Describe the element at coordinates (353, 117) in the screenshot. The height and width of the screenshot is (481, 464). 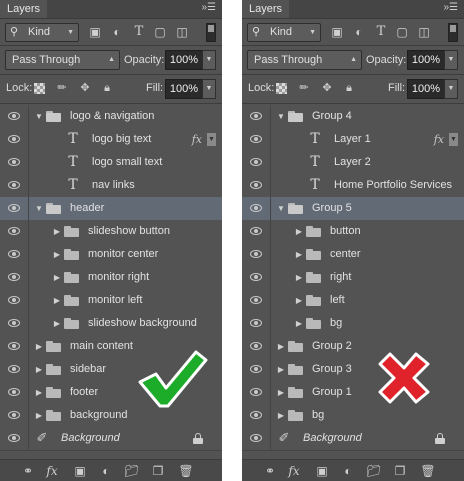
I see `group-layer-row: ▼ Group 4` at that location.